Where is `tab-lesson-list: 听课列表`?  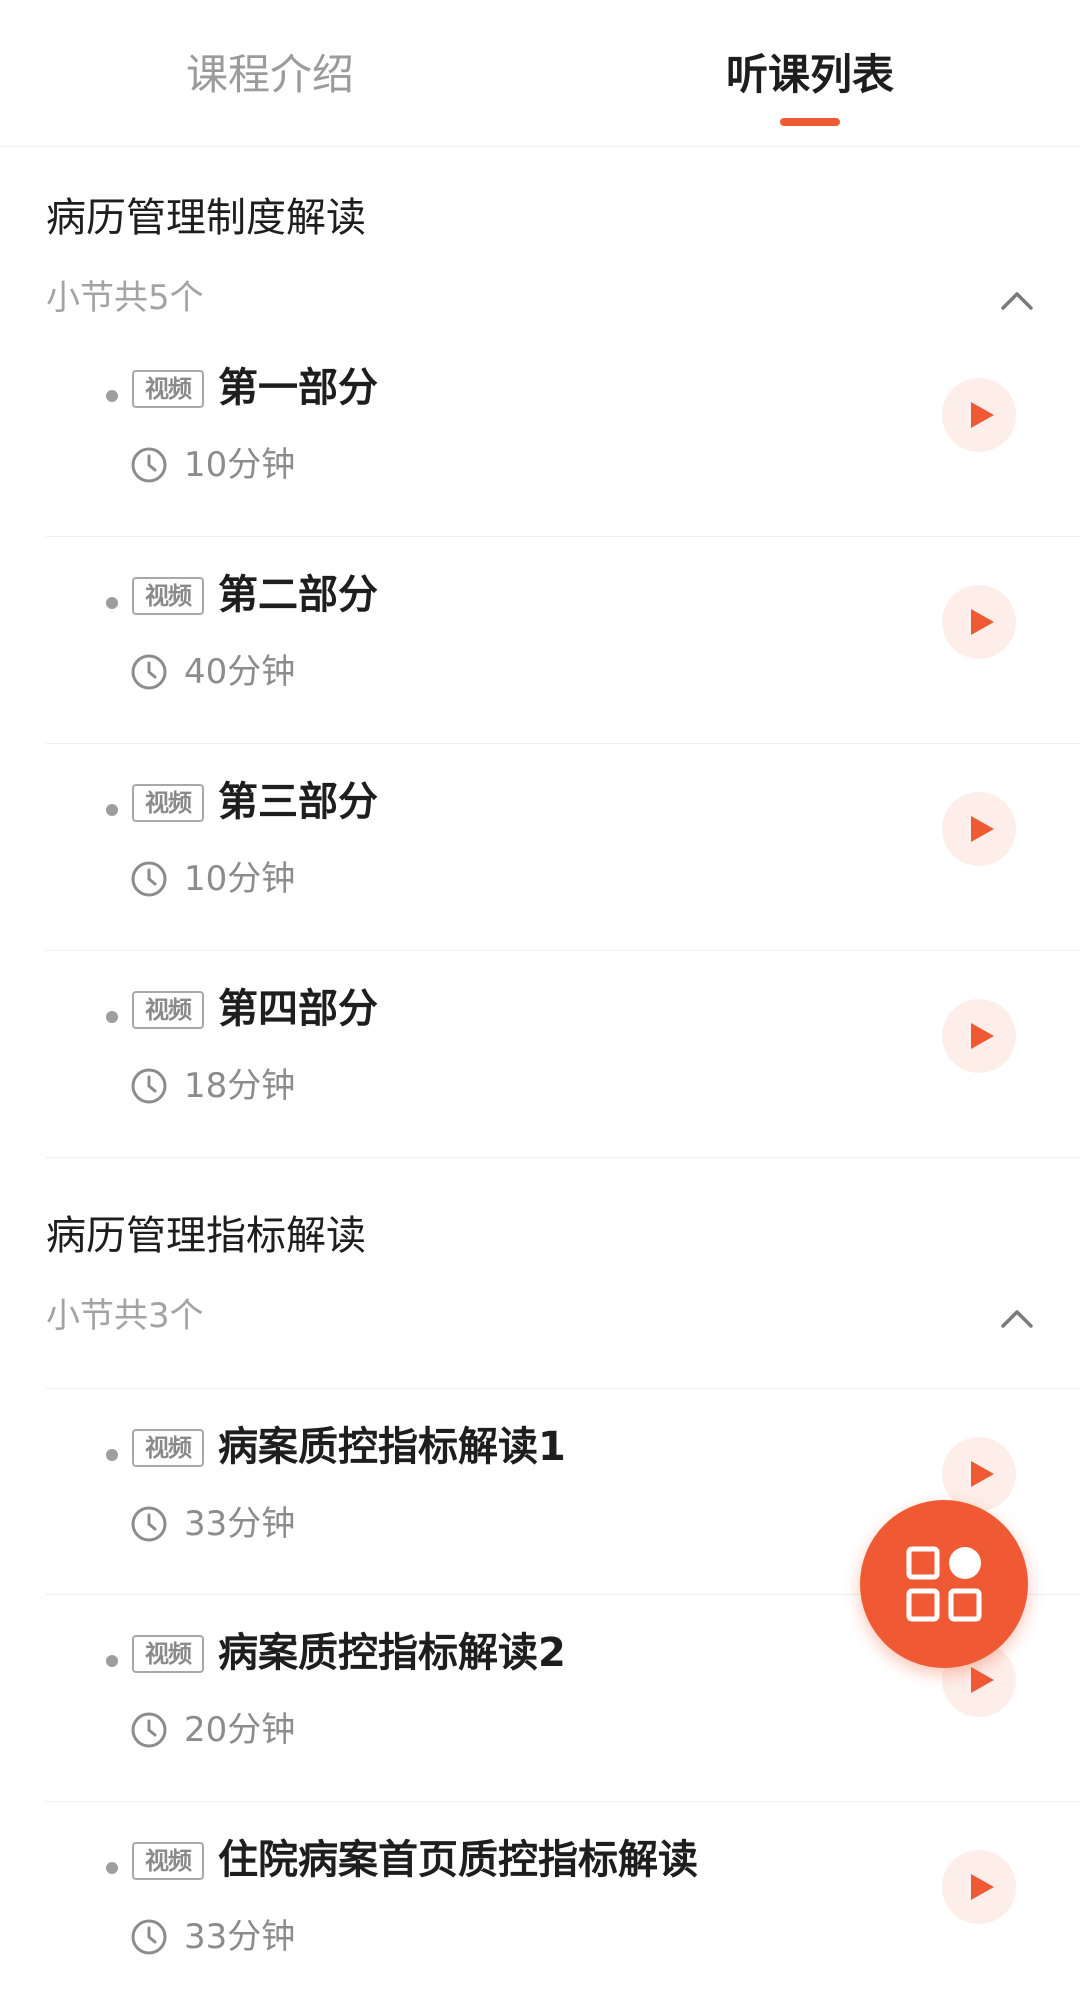 tab-lesson-list: 听课列表 is located at coordinates (810, 75).